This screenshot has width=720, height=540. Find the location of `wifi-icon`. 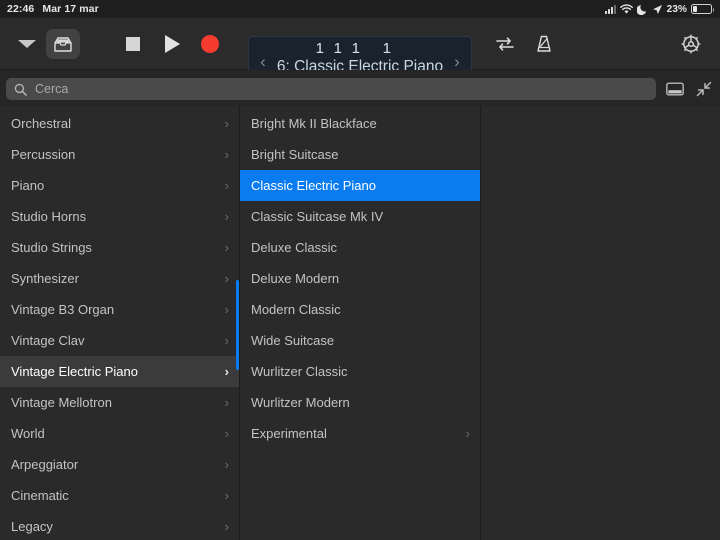

wifi-icon is located at coordinates (626, 8).